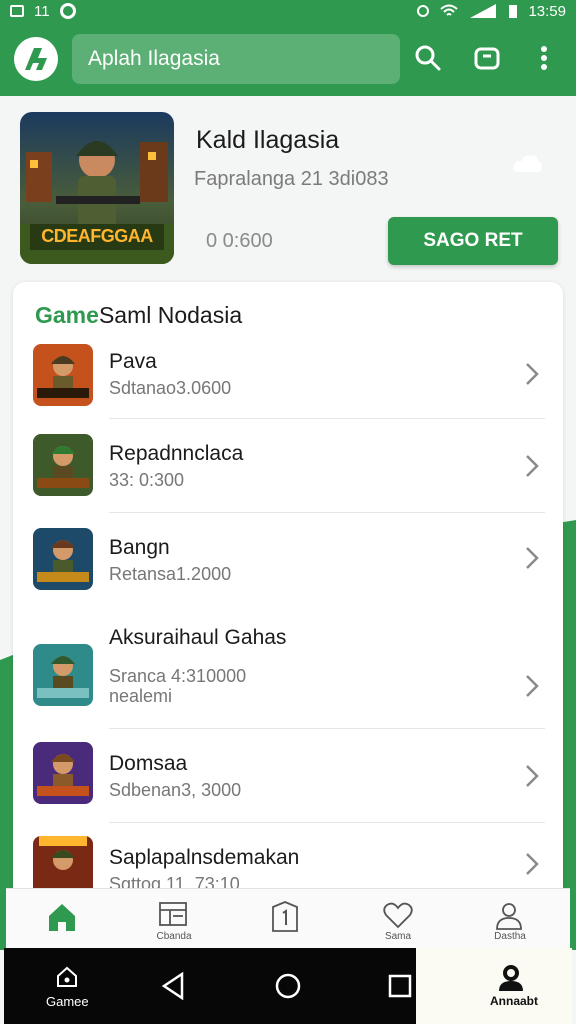 This screenshot has width=576, height=1024. I want to click on game-name: Repadnnclaca, so click(176, 453).